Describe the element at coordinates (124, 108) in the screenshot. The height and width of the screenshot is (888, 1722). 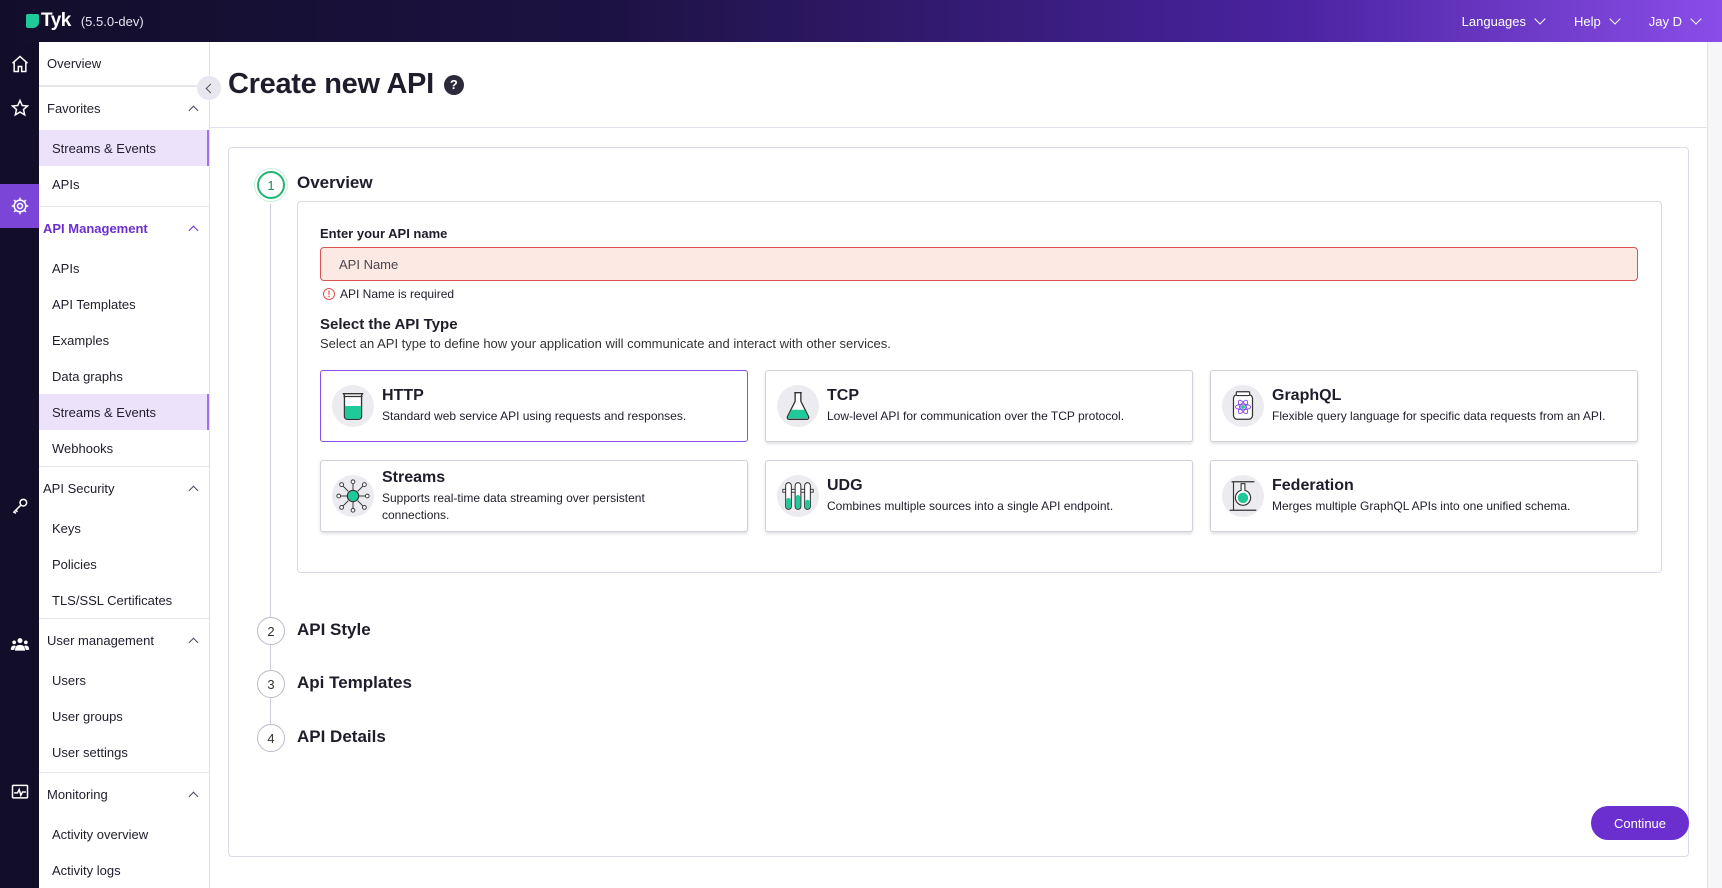
I see `sidebar-section-favorites: Favorites` at that location.